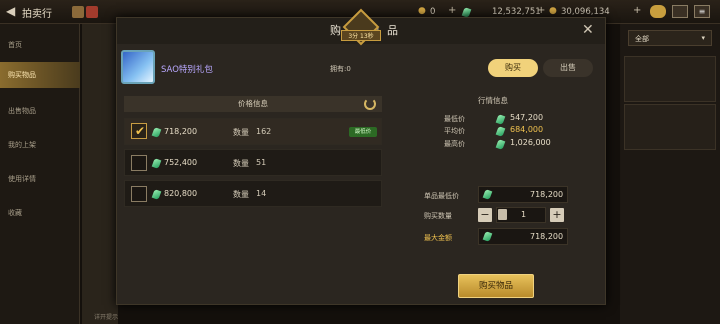  What do you see at coordinates (680, 11) in the screenshot?
I see `mail-icon` at bounding box center [680, 11].